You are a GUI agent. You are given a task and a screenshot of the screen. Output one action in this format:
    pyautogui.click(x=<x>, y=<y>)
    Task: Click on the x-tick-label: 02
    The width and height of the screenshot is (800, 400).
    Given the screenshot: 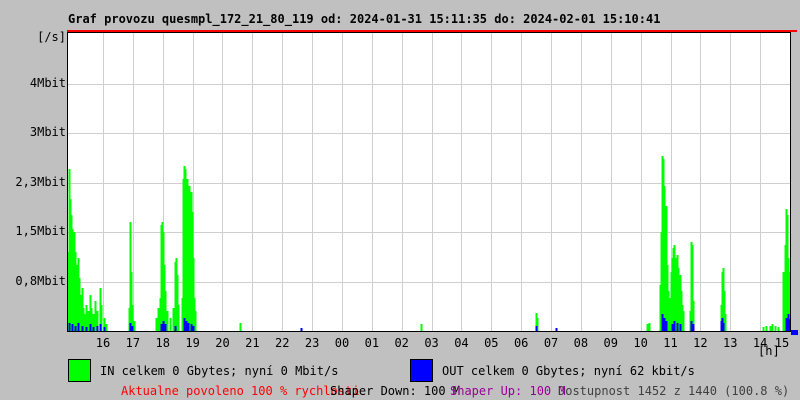 What is the action you would take?
    pyautogui.click(x=401, y=343)
    